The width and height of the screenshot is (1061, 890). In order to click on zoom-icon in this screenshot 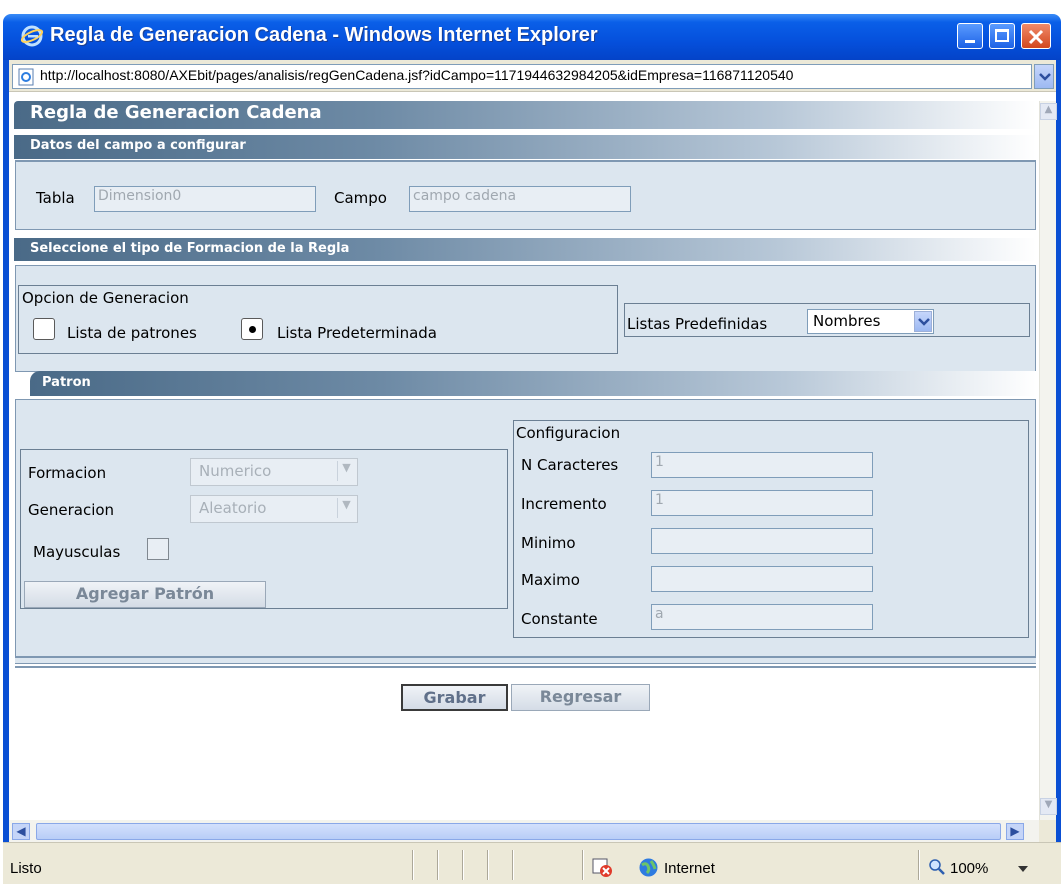, I will do `click(937, 867)`.